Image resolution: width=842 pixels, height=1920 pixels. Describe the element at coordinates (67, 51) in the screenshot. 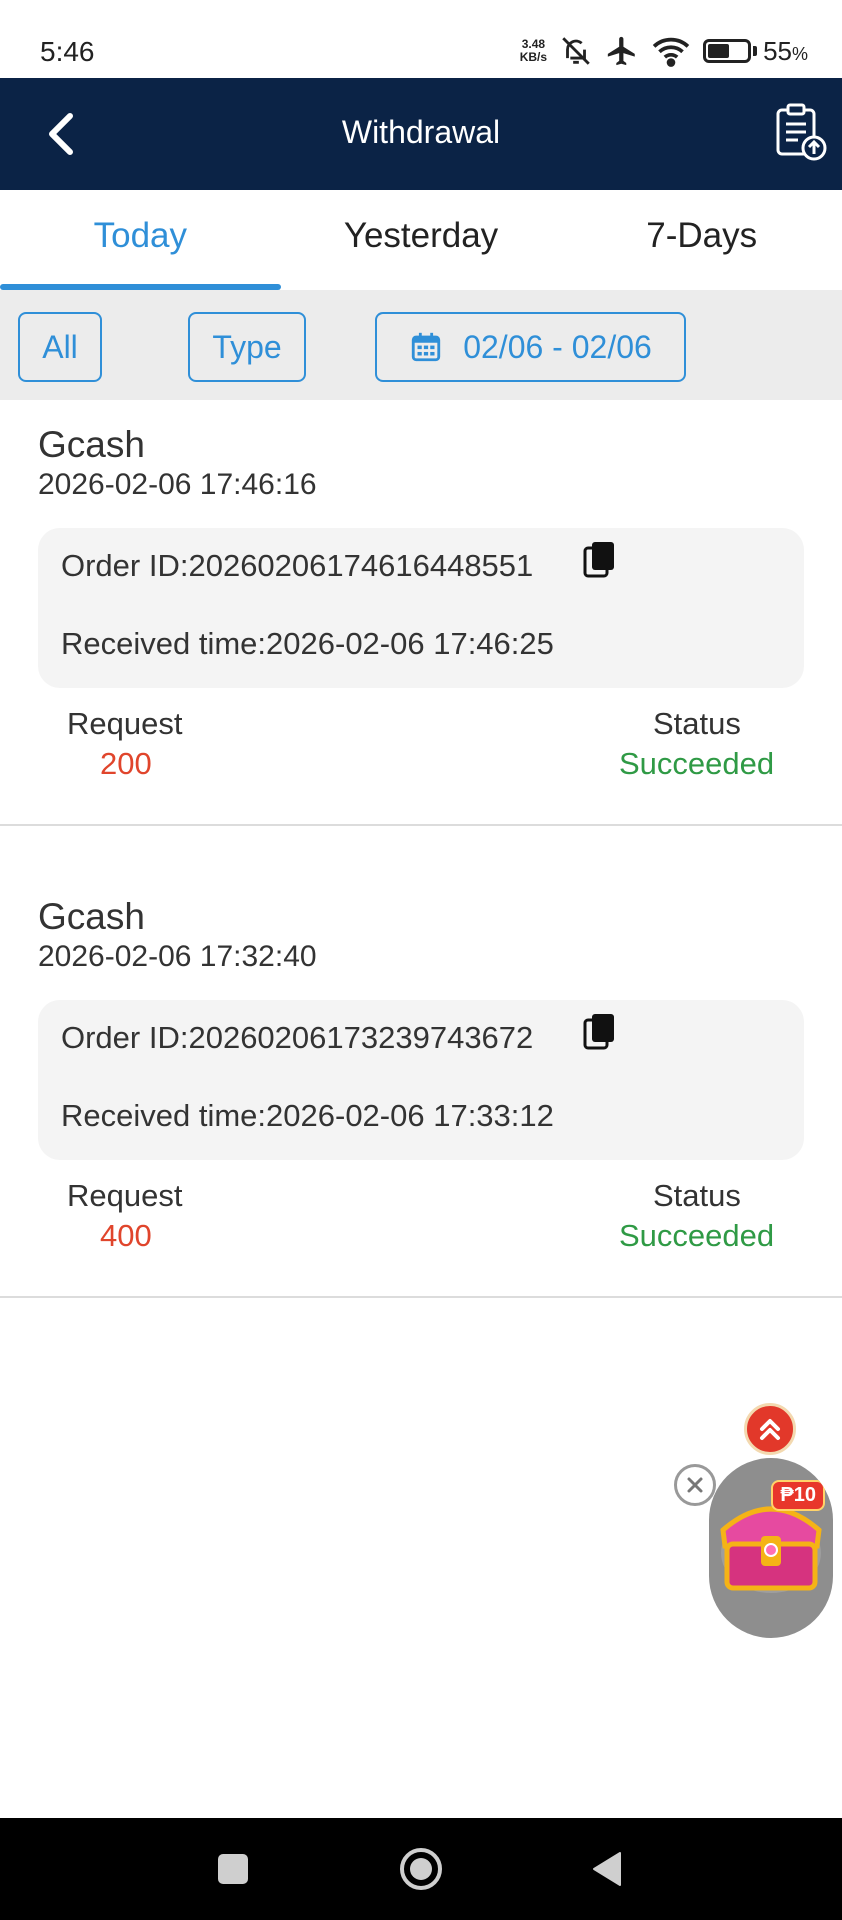

I see `status-time: 5:46` at that location.